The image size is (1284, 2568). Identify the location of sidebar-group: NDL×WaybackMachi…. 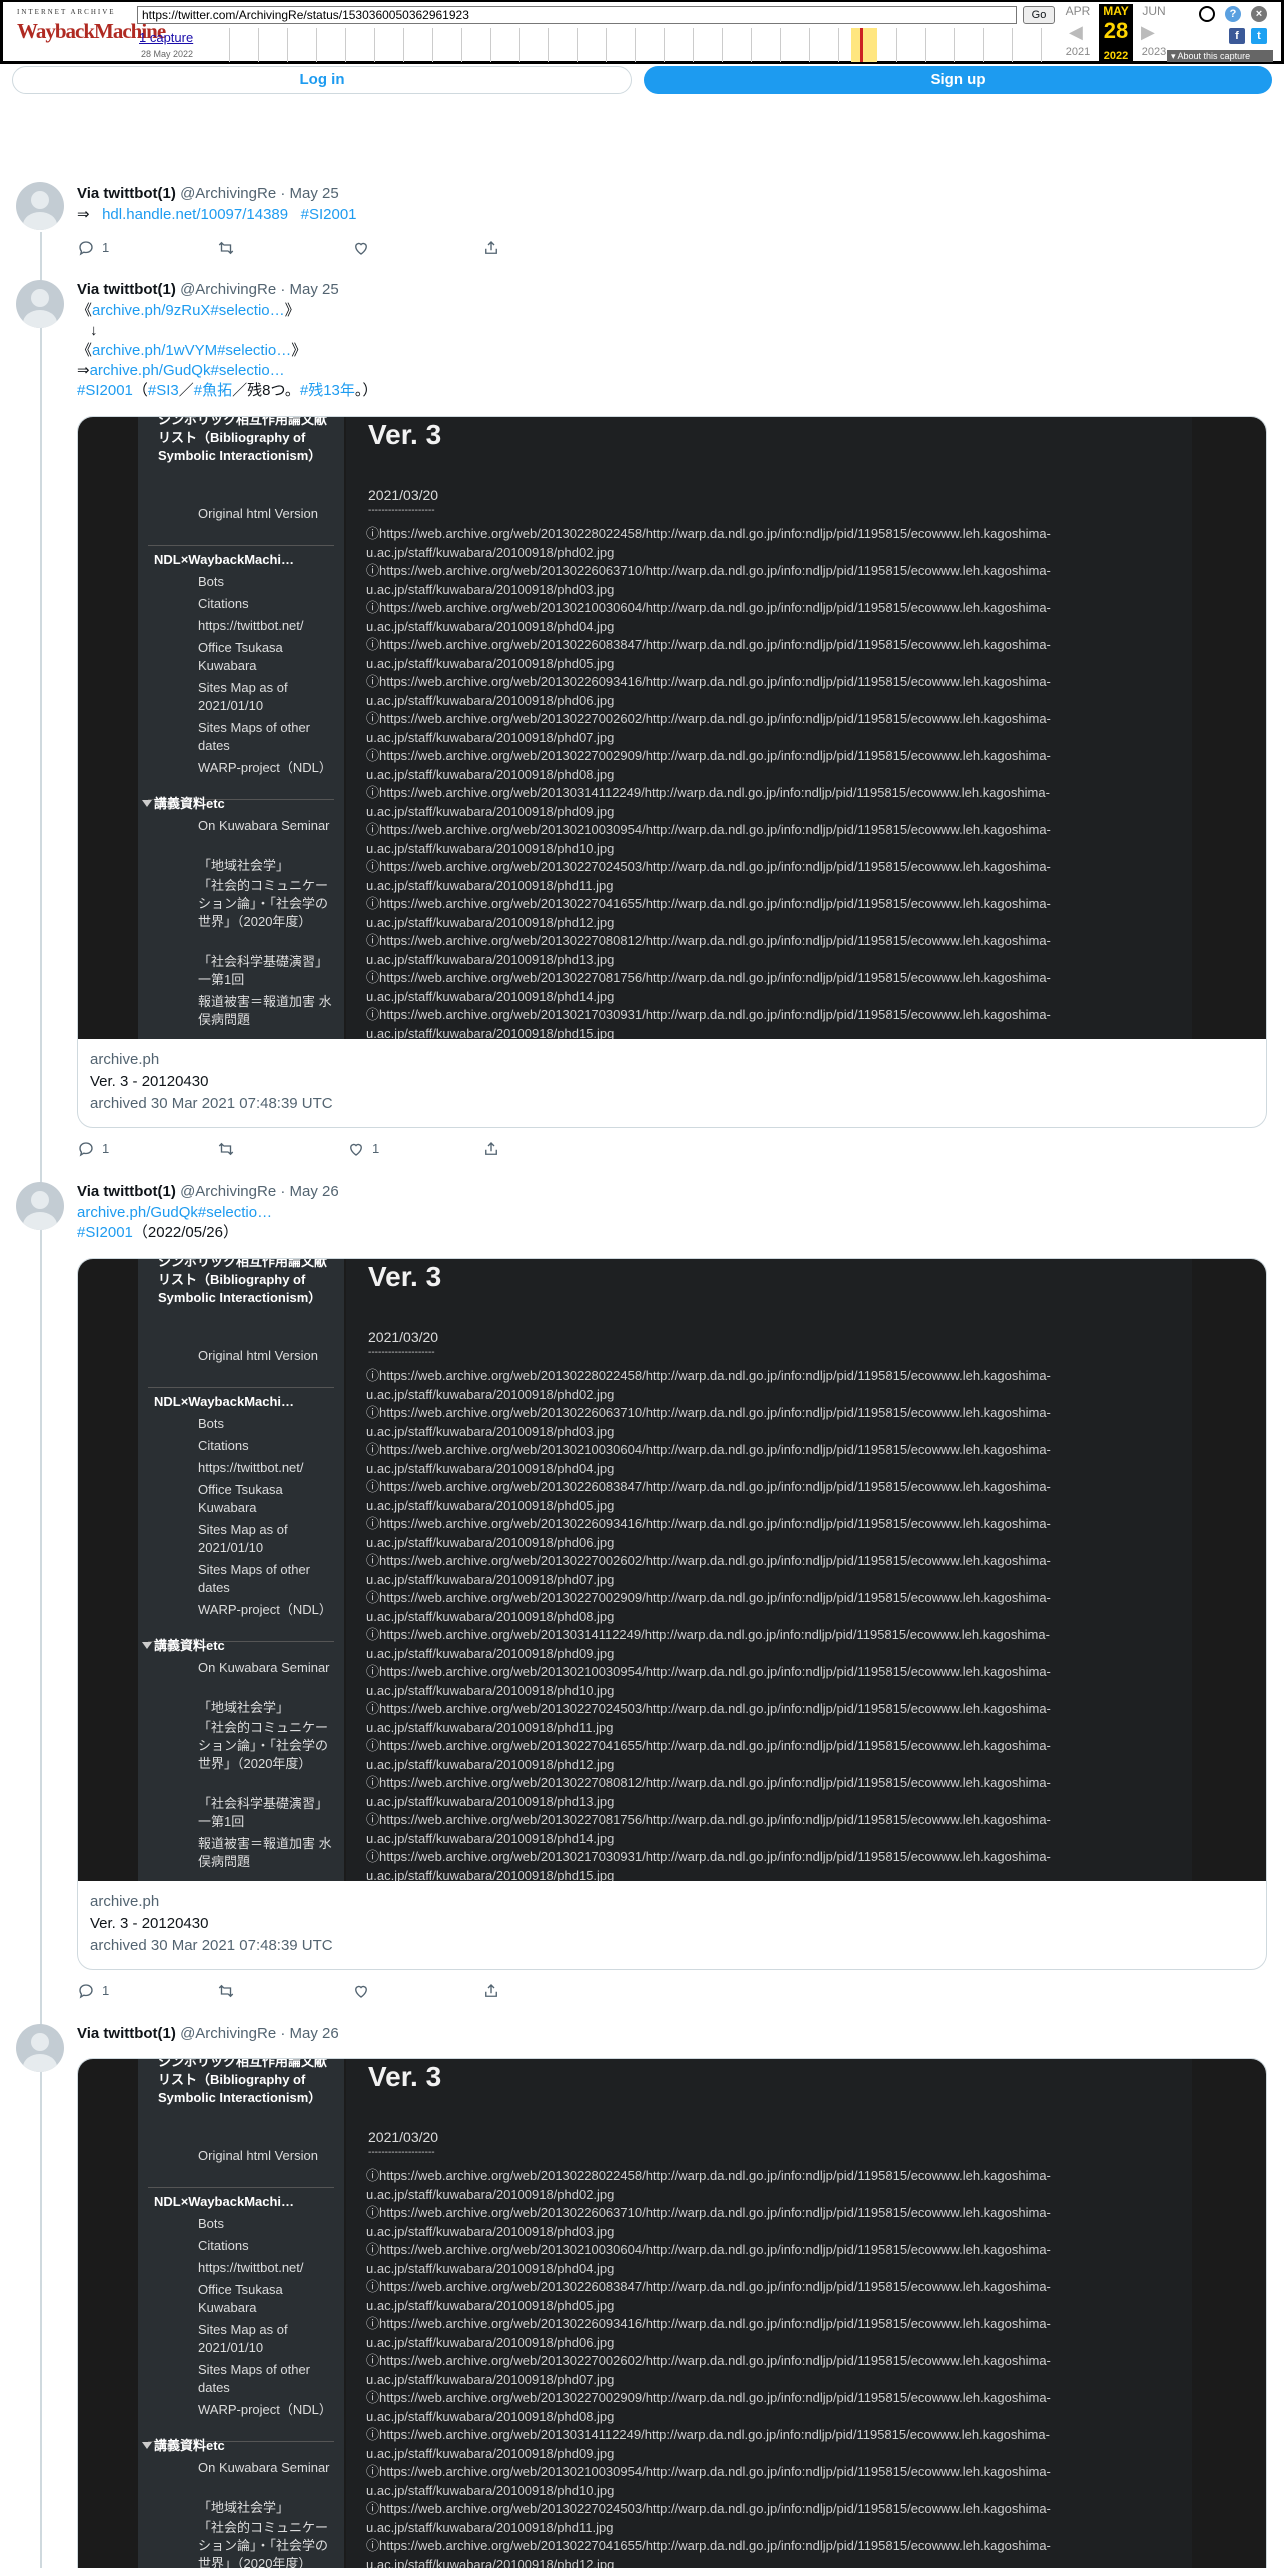
(247, 1402).